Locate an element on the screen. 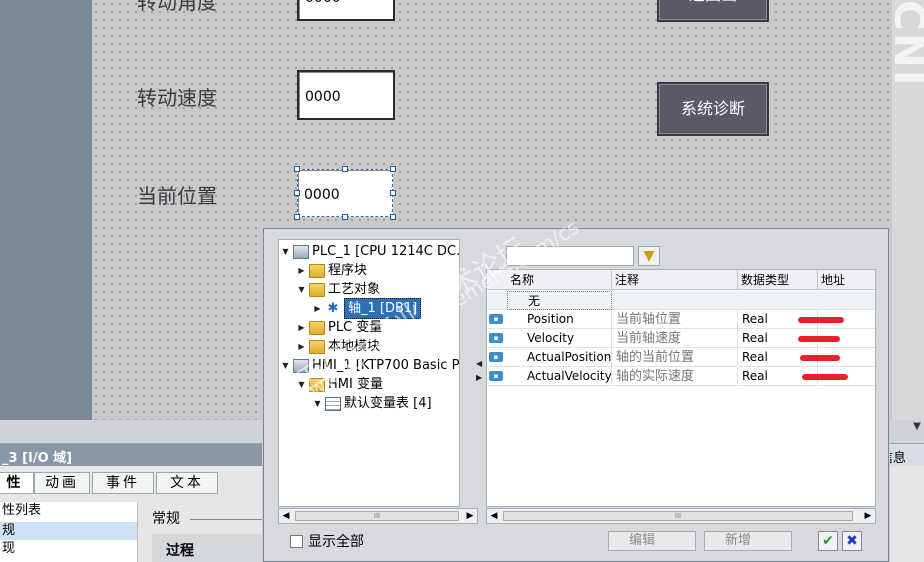  axis-db-icon: ✱ is located at coordinates (333, 308).